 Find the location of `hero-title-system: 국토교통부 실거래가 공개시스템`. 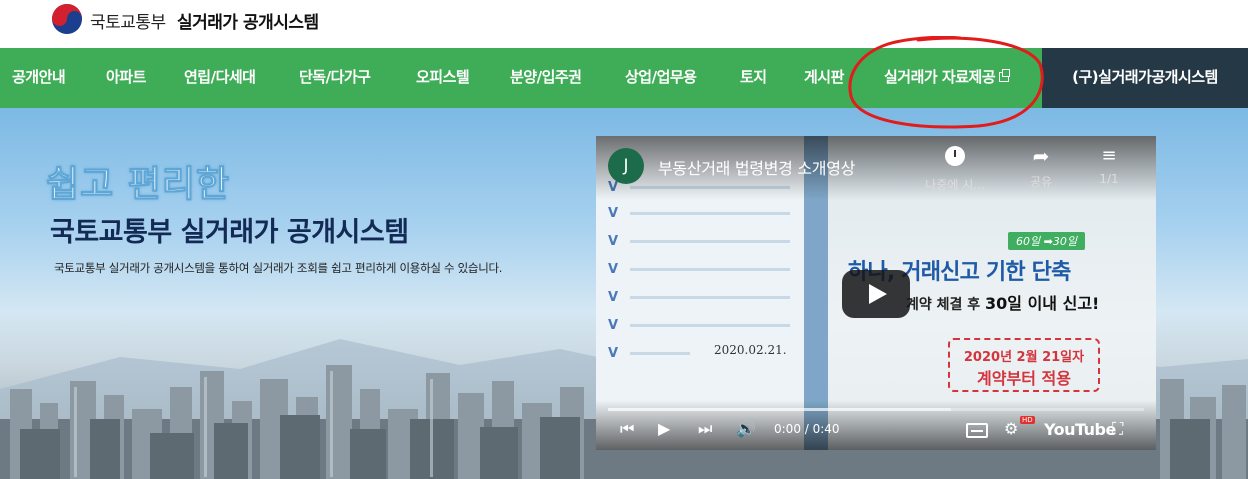

hero-title-system: 국토교통부 실거래가 공개시스템 is located at coordinates (229, 232).